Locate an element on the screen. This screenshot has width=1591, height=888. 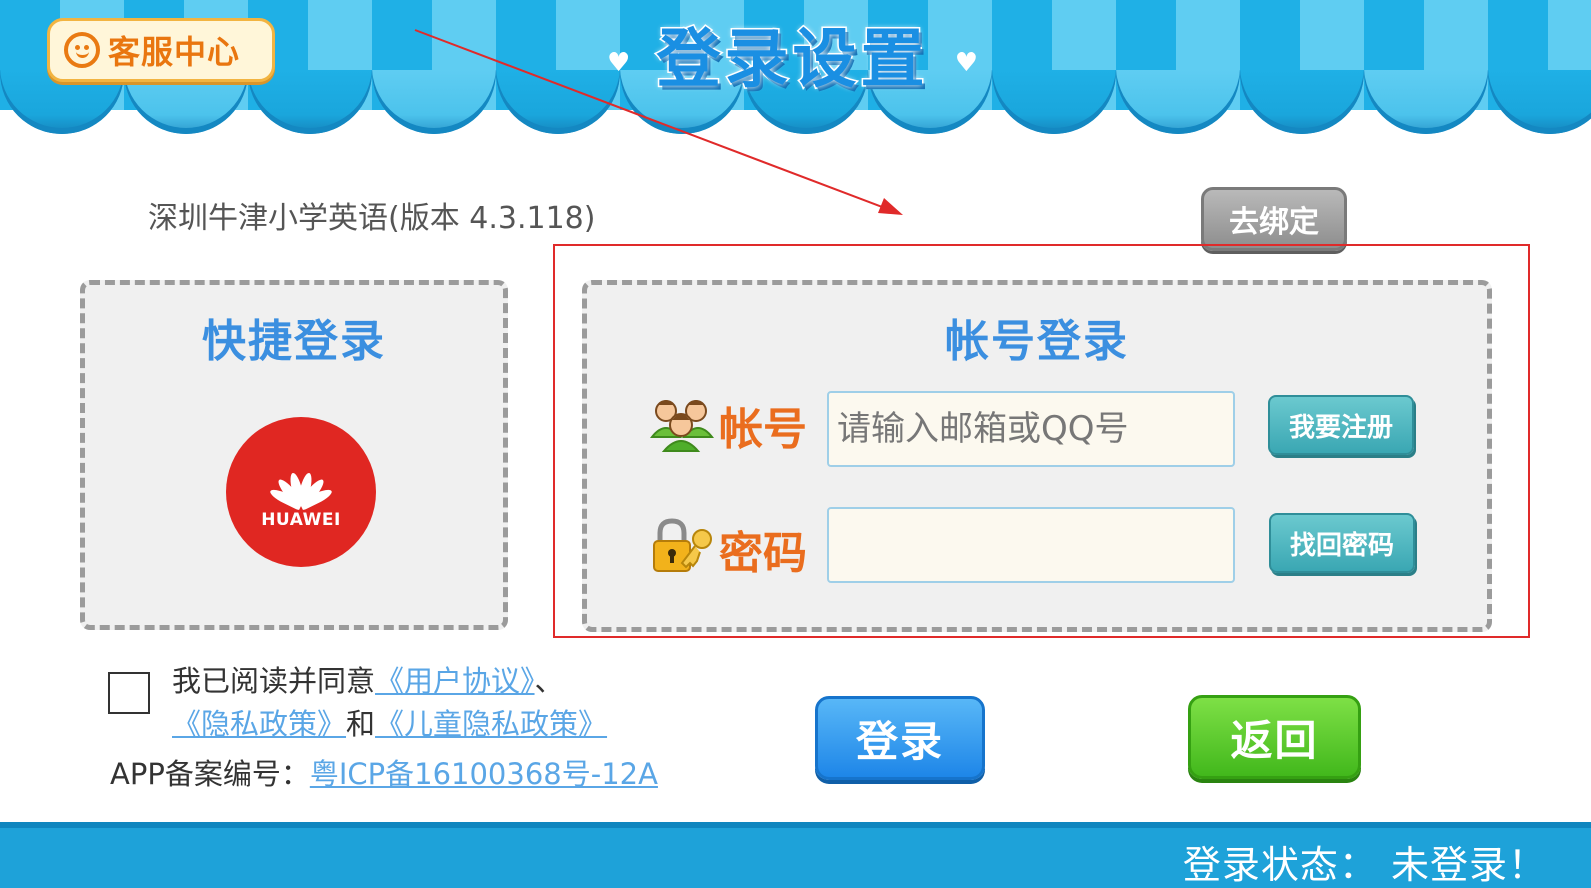
agreement-line-2: 《隐私政策》和《儿童隐私政策》 is located at coordinates (389, 722).